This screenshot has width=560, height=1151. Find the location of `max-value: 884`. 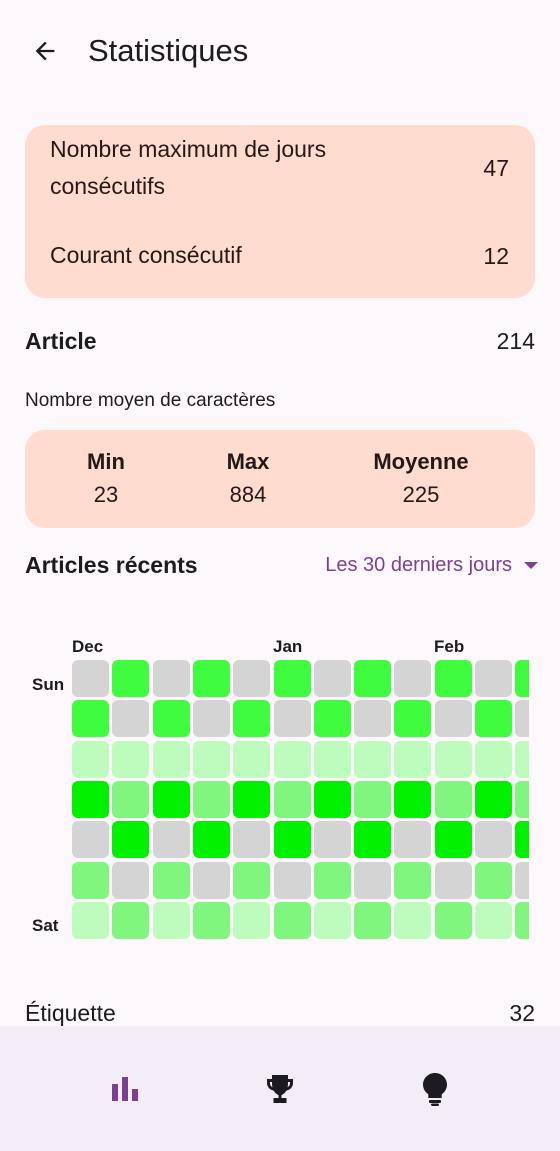

max-value: 884 is located at coordinates (248, 494).